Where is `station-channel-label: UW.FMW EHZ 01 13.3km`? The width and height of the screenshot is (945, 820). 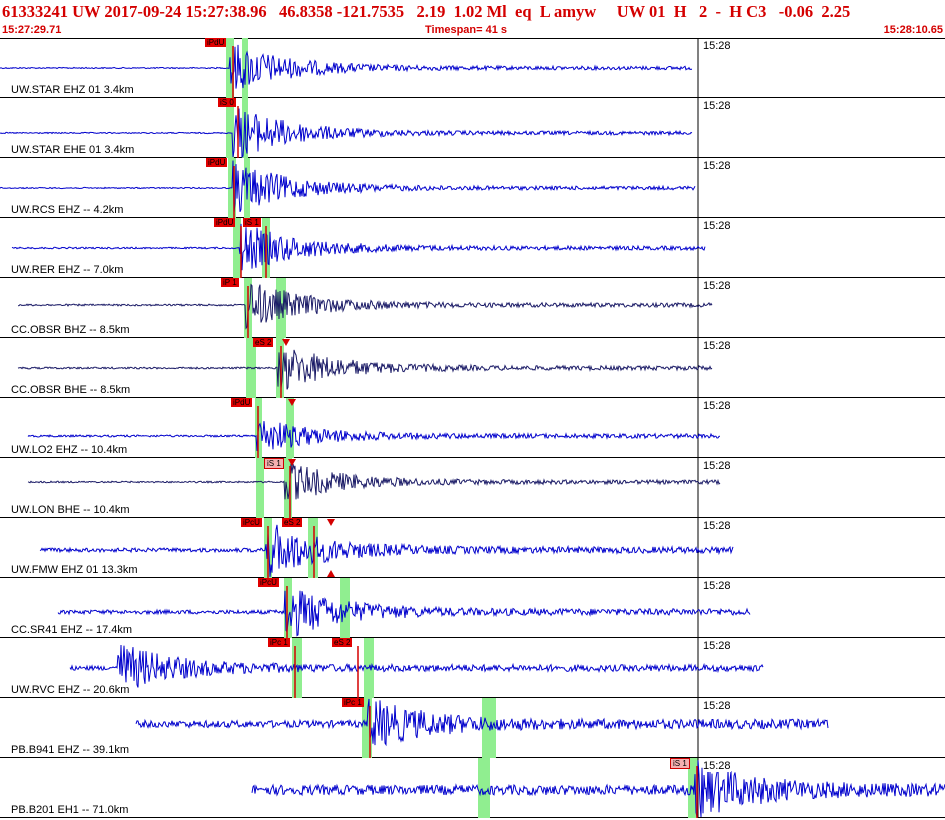
station-channel-label: UW.FMW EHZ 01 13.3km is located at coordinates (74, 570).